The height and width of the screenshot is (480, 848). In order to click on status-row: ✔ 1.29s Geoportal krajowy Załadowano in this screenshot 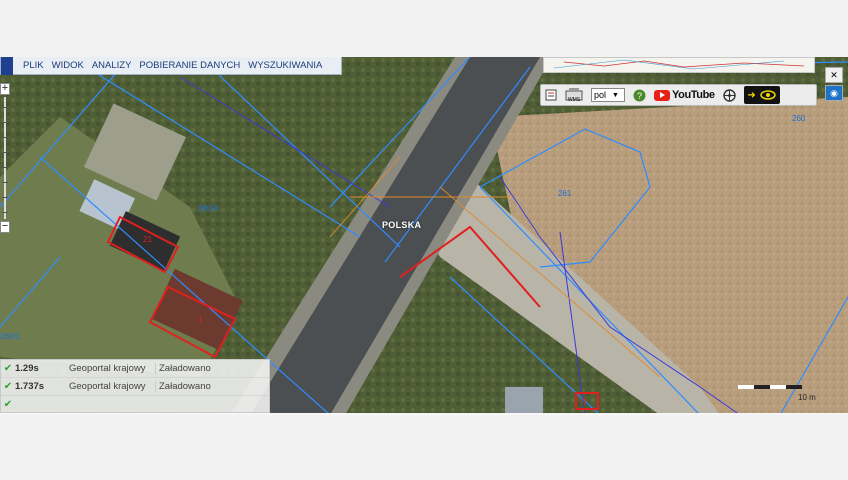, I will do `click(135, 369)`.